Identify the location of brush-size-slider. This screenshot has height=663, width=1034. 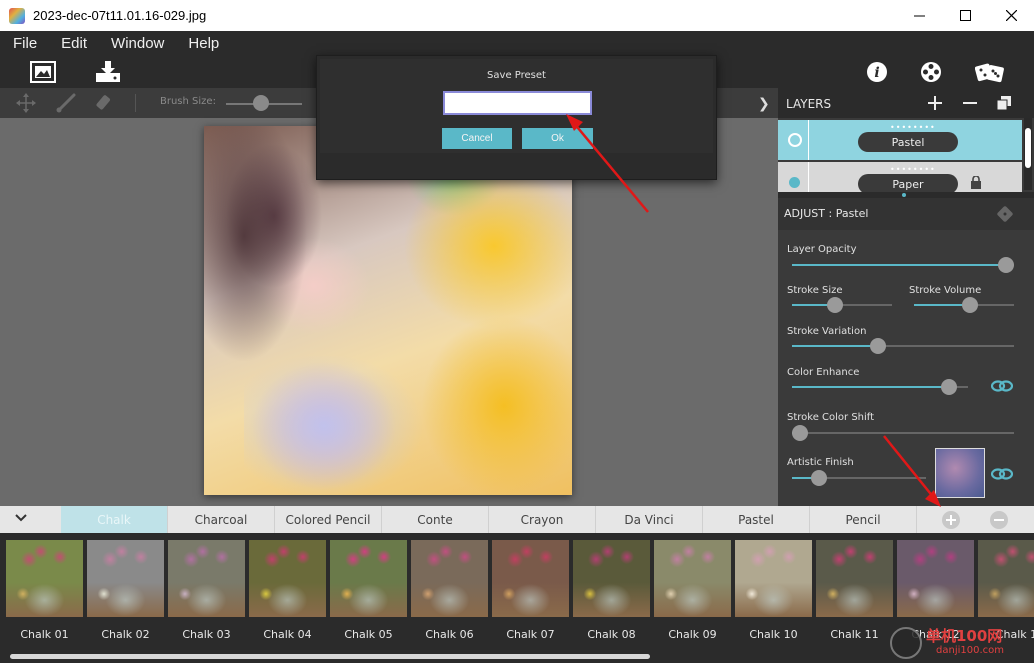
(261, 103).